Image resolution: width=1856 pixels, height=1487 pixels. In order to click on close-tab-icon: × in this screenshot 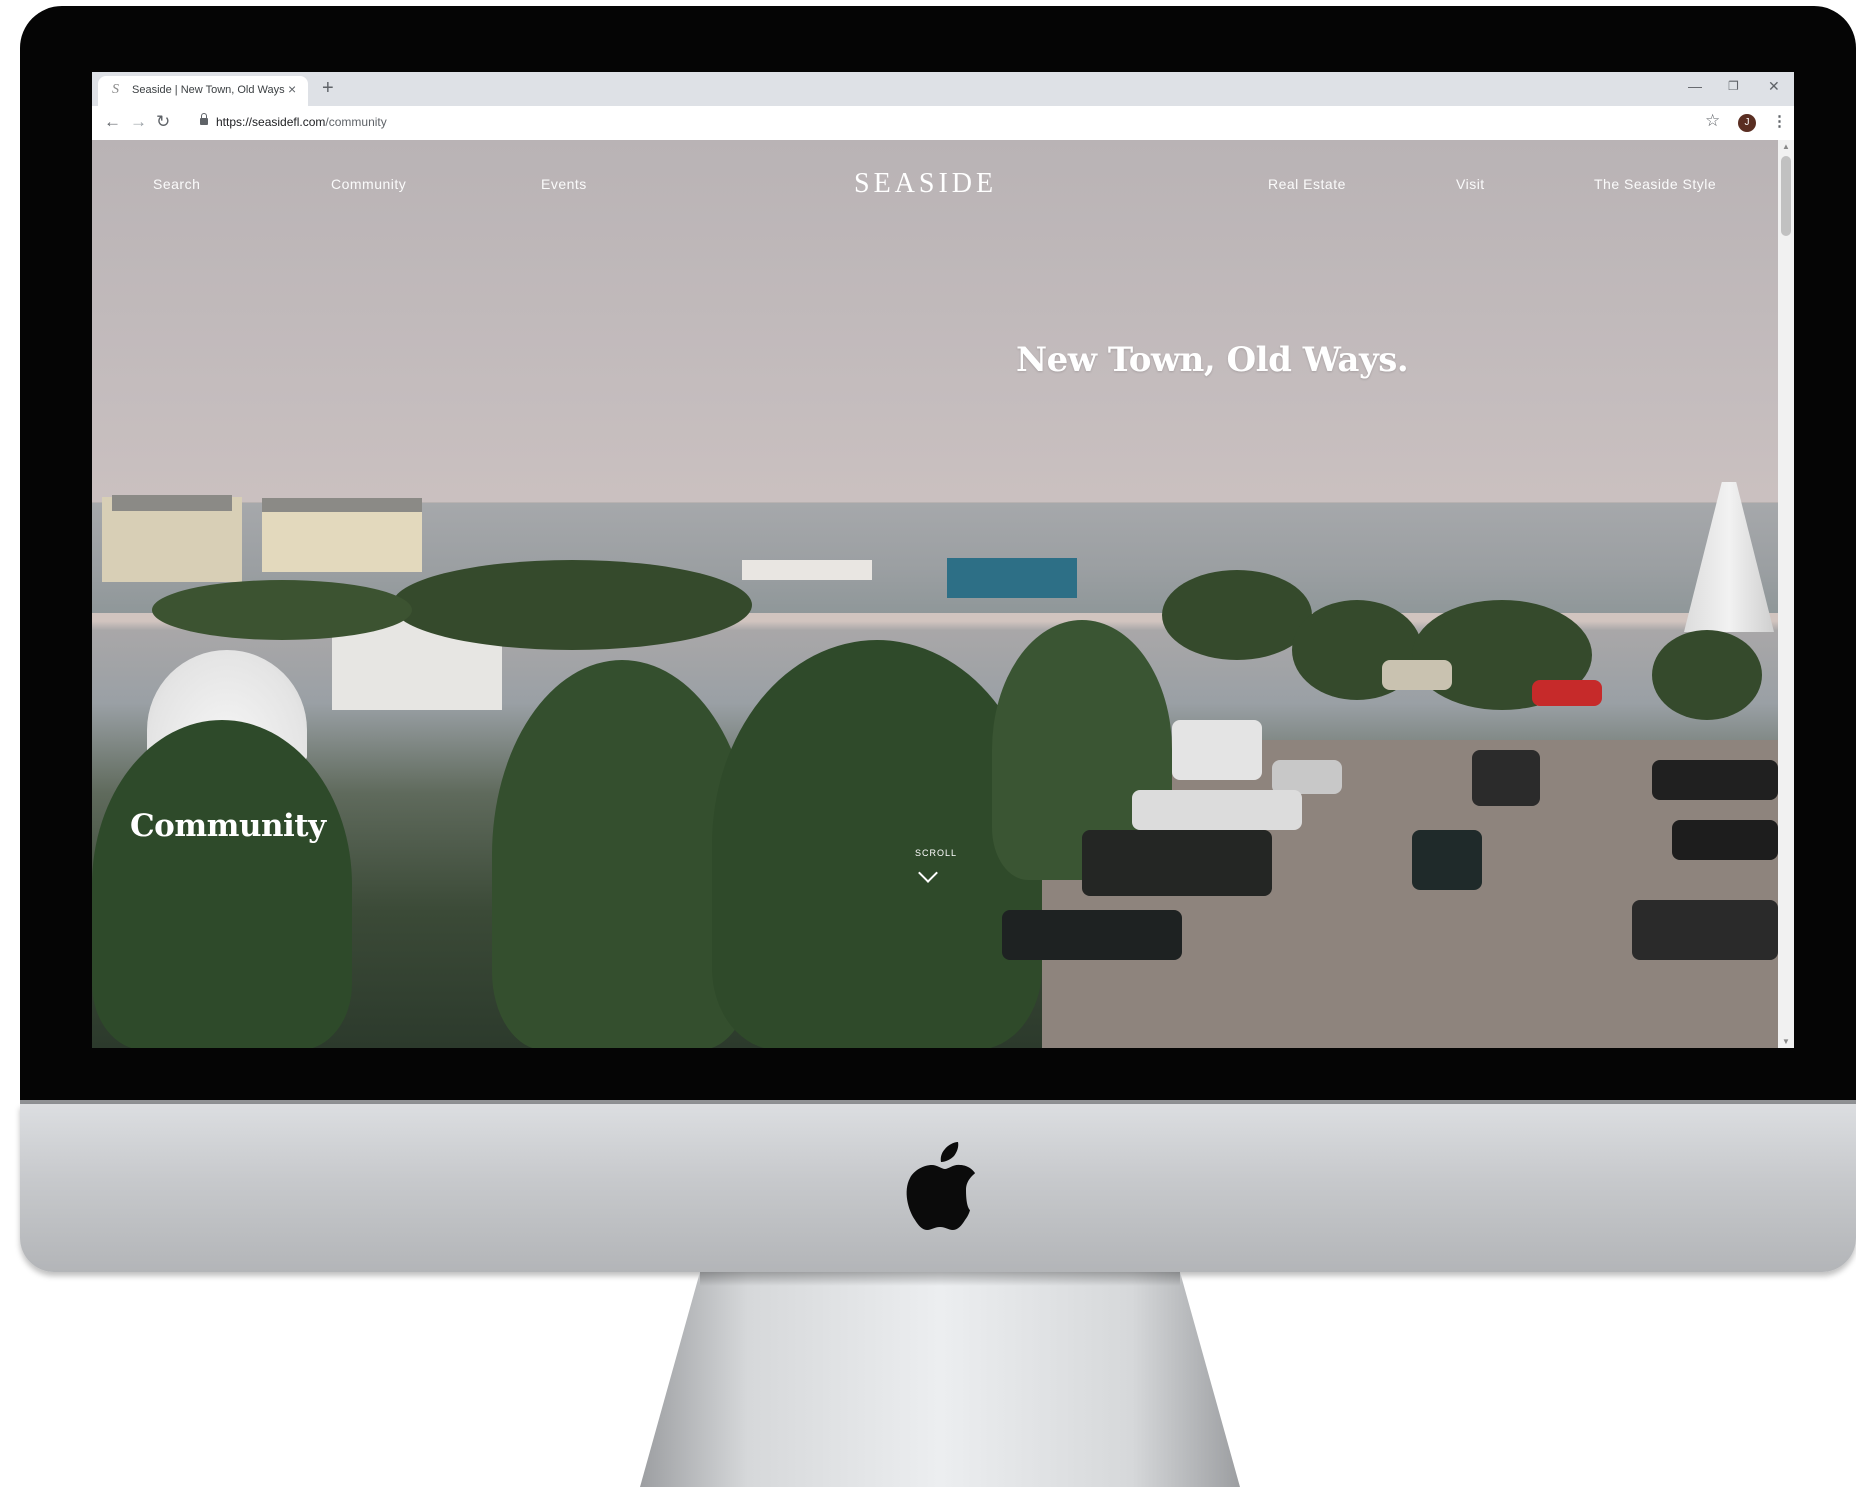, I will do `click(292, 89)`.